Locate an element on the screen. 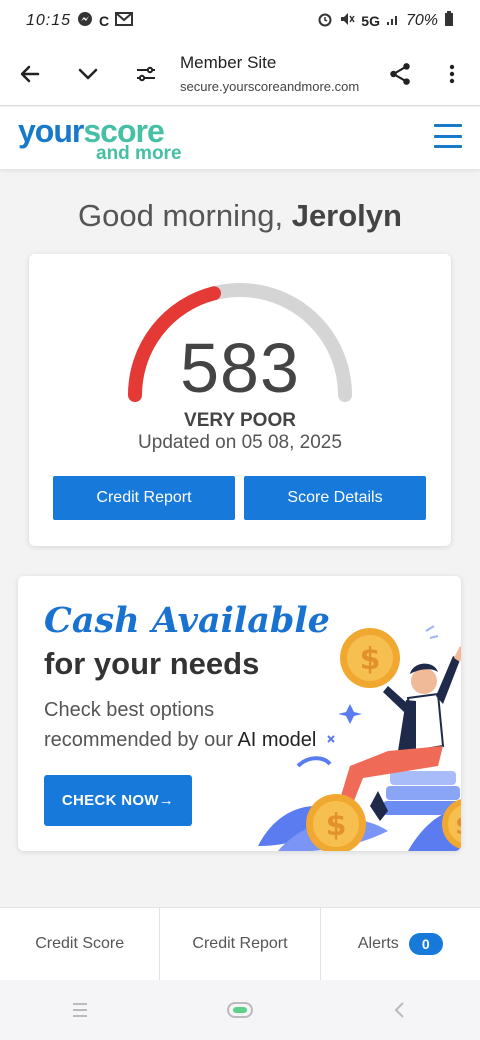  recent-apps-button is located at coordinates (80, 1010).